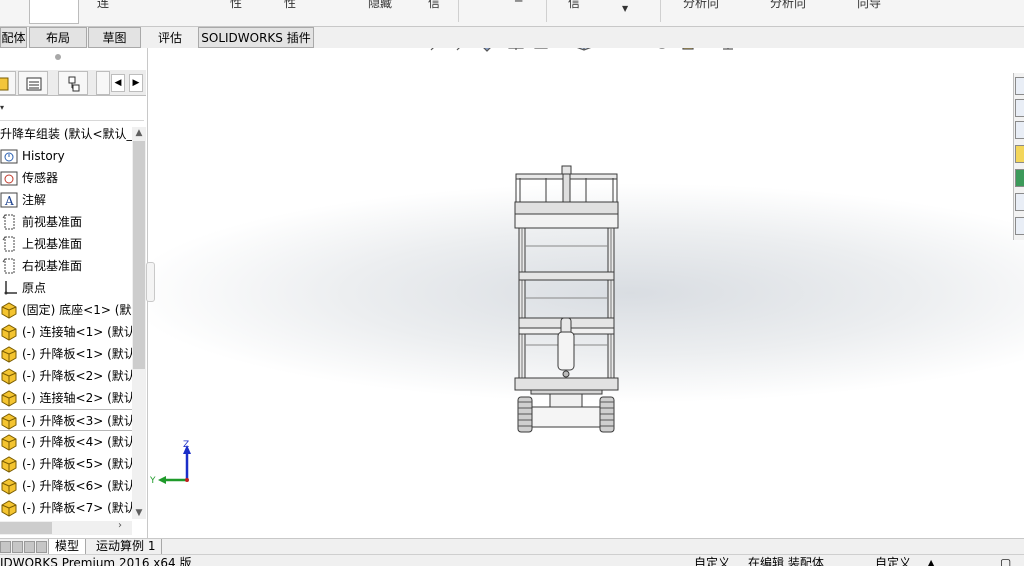 The width and height of the screenshot is (1024, 566). I want to click on tree-item-label: (-) 升降板<3> (默认, so click(77, 421).